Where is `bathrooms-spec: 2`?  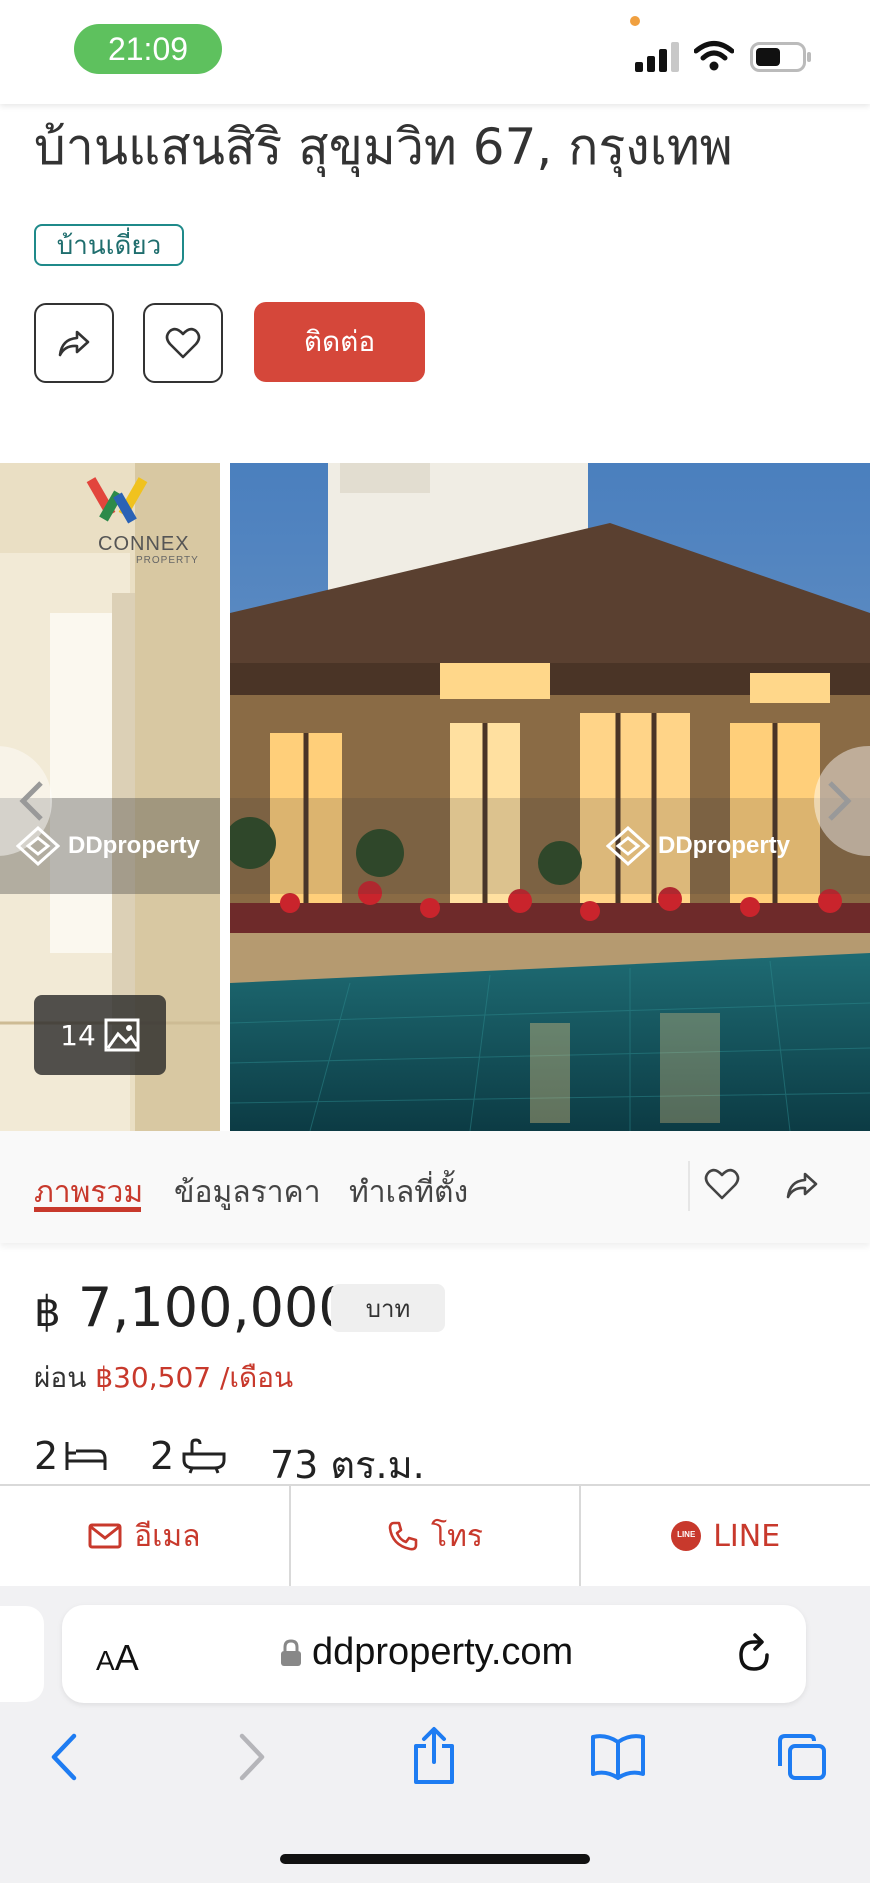
bathrooms-spec: 2 is located at coordinates (189, 1456).